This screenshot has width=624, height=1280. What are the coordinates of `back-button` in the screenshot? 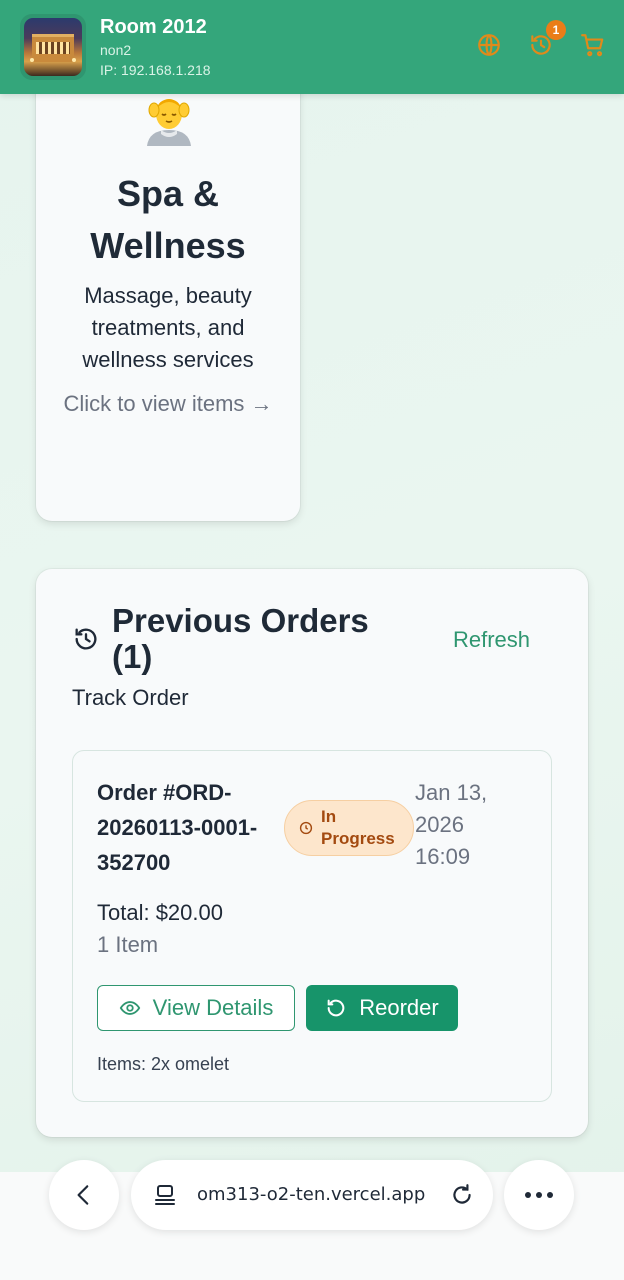 It's located at (84, 1195).